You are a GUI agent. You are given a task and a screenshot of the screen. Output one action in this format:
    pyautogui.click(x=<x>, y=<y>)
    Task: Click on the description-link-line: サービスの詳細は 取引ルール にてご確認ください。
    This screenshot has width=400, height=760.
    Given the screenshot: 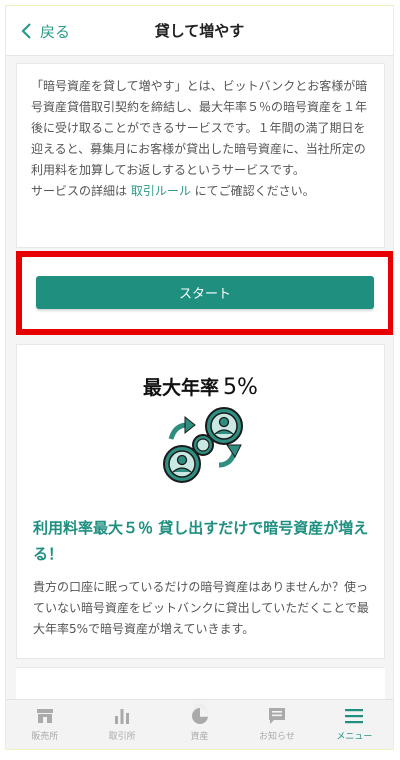 What is the action you would take?
    pyautogui.click(x=200, y=191)
    